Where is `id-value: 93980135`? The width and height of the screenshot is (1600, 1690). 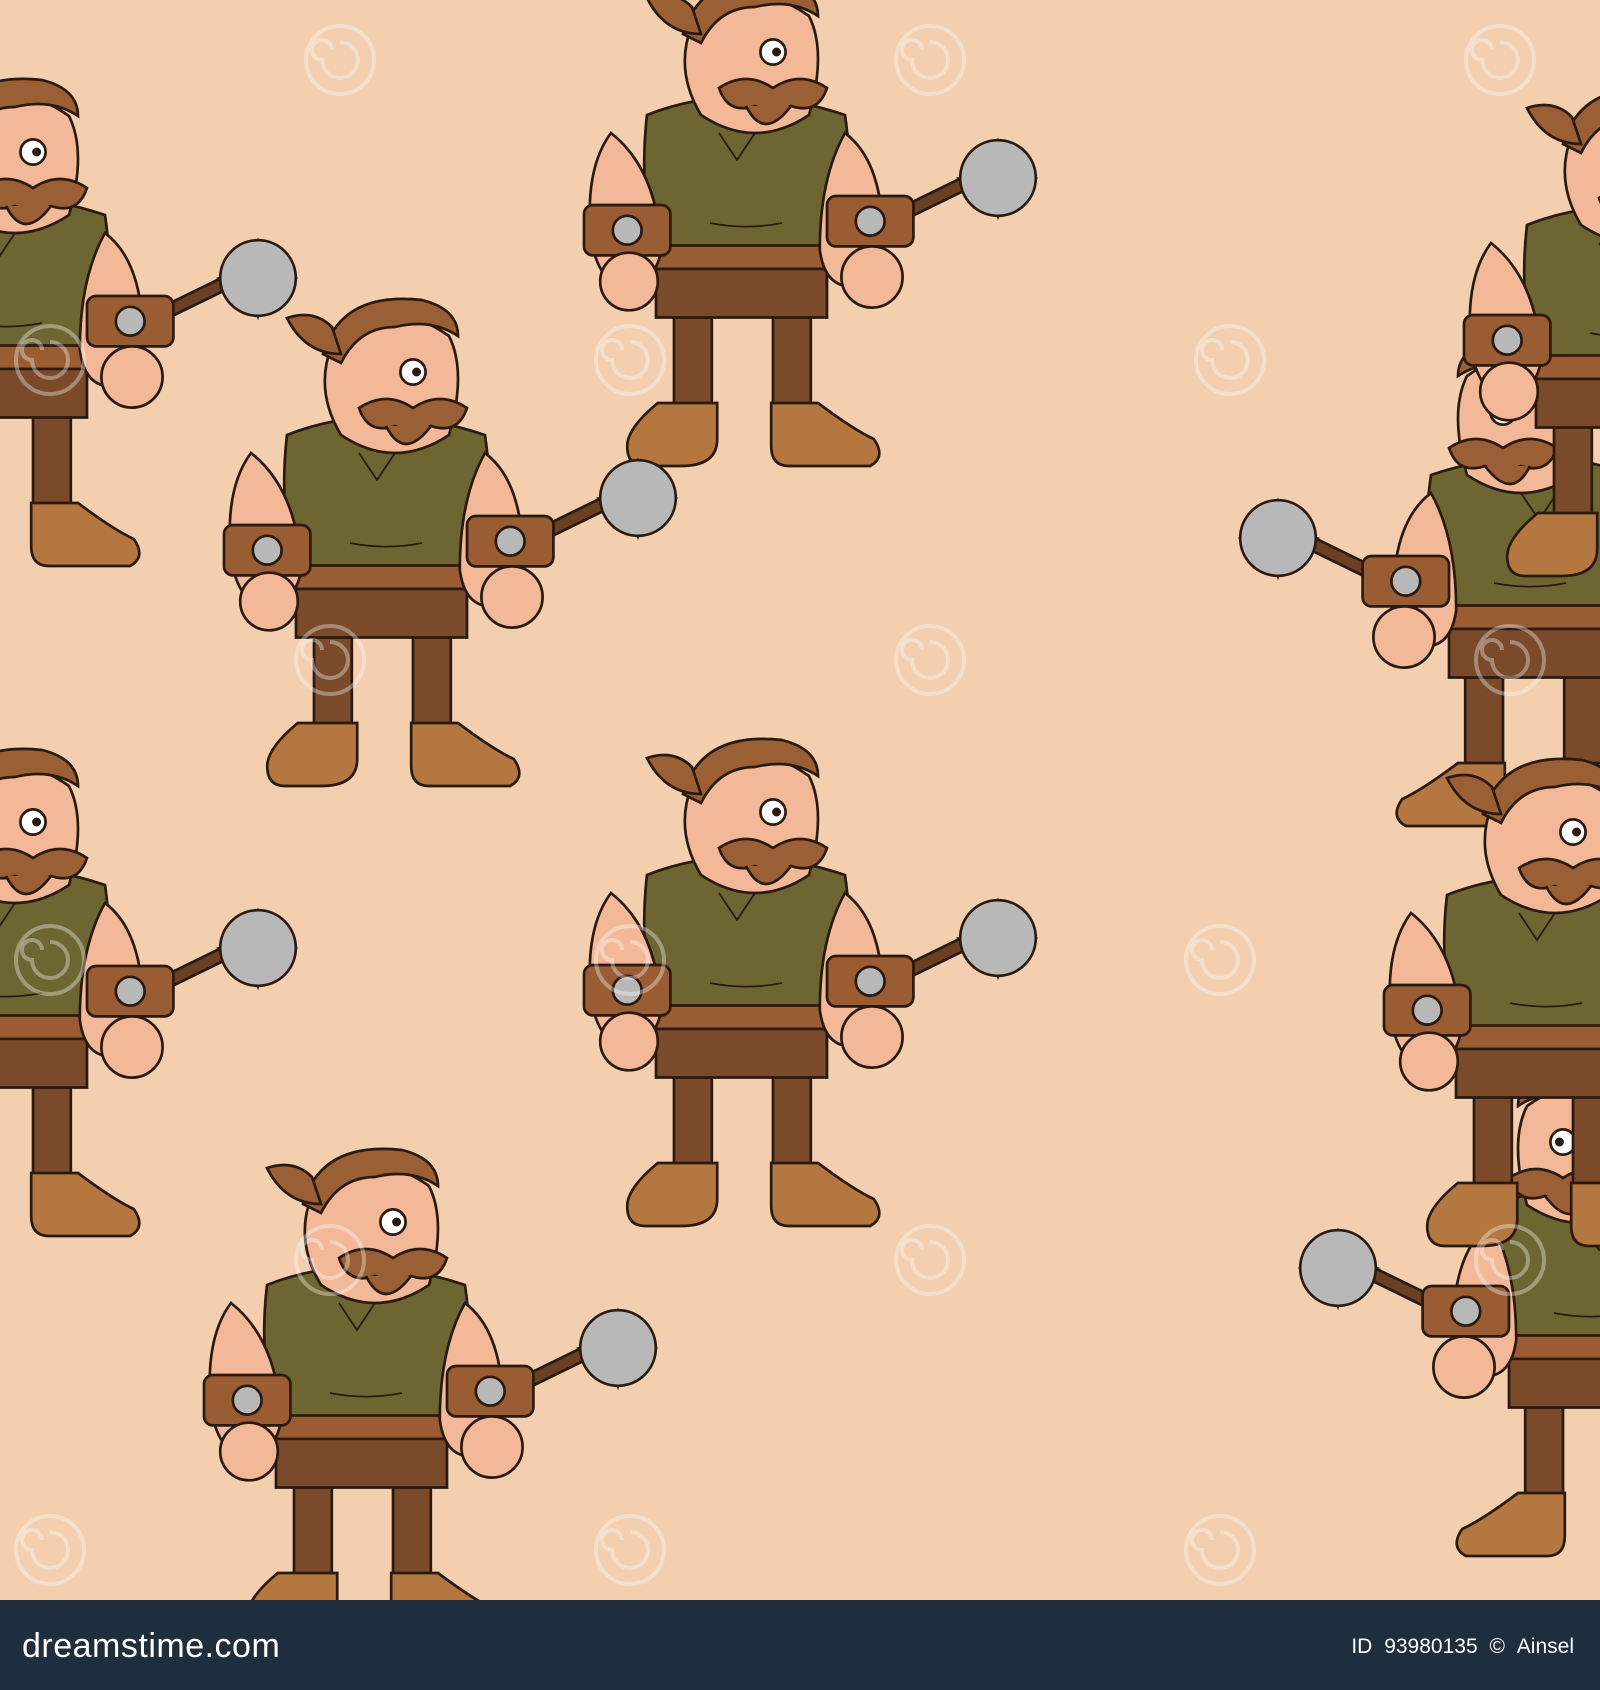
id-value: 93980135 is located at coordinates (1431, 1646).